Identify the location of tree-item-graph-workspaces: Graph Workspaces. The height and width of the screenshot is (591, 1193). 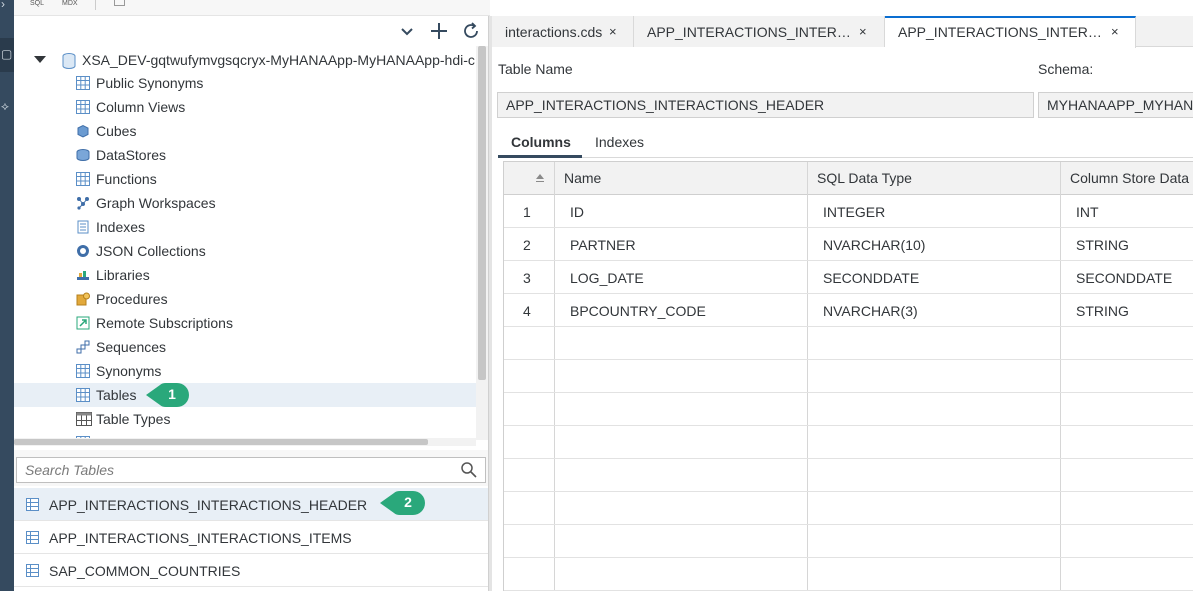
(245, 203).